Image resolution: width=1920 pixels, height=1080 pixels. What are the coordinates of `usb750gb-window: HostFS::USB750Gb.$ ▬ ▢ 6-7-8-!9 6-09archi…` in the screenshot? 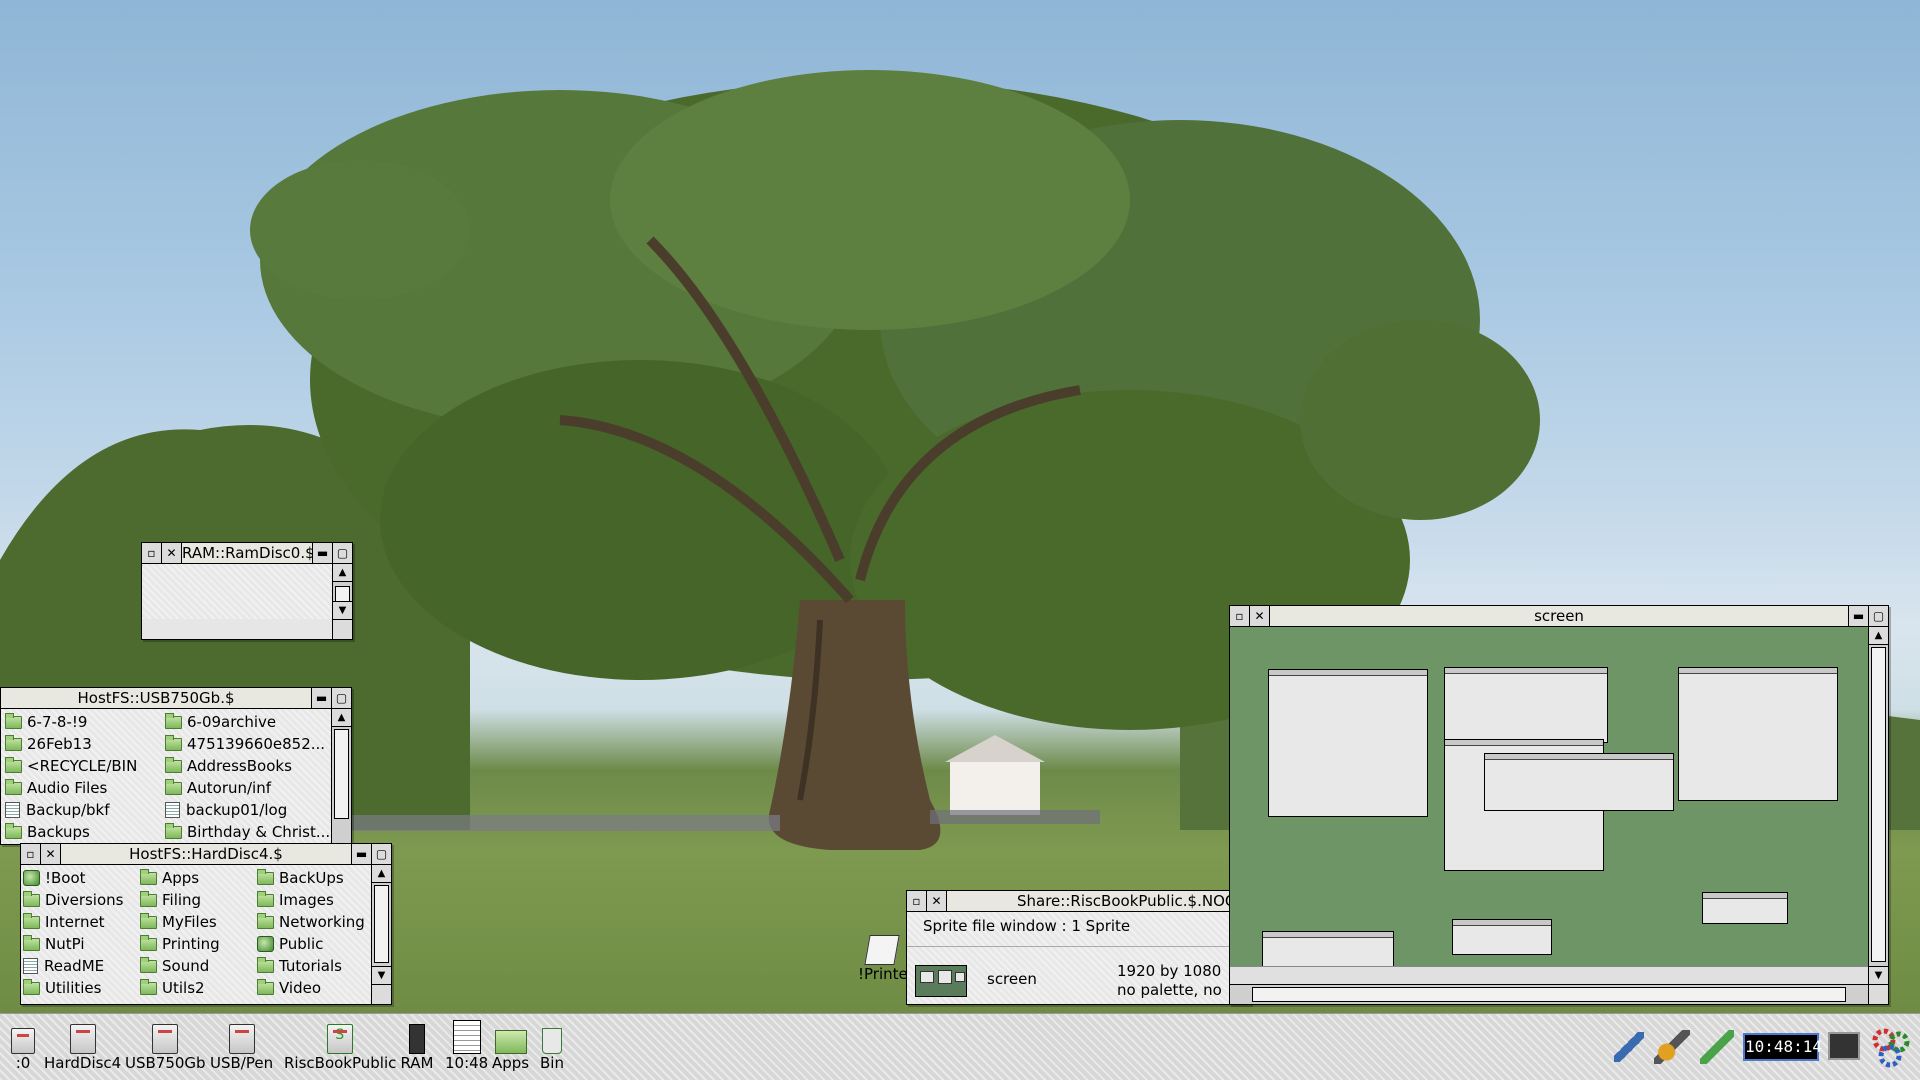 It's located at (176, 766).